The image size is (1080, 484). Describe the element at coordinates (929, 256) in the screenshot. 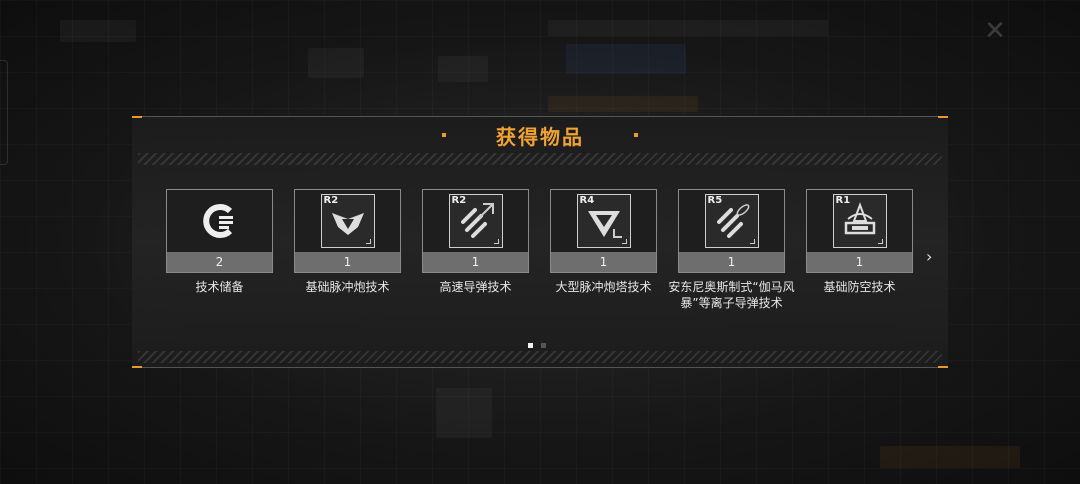

I see `next-page-arrow-icon: ›` at that location.